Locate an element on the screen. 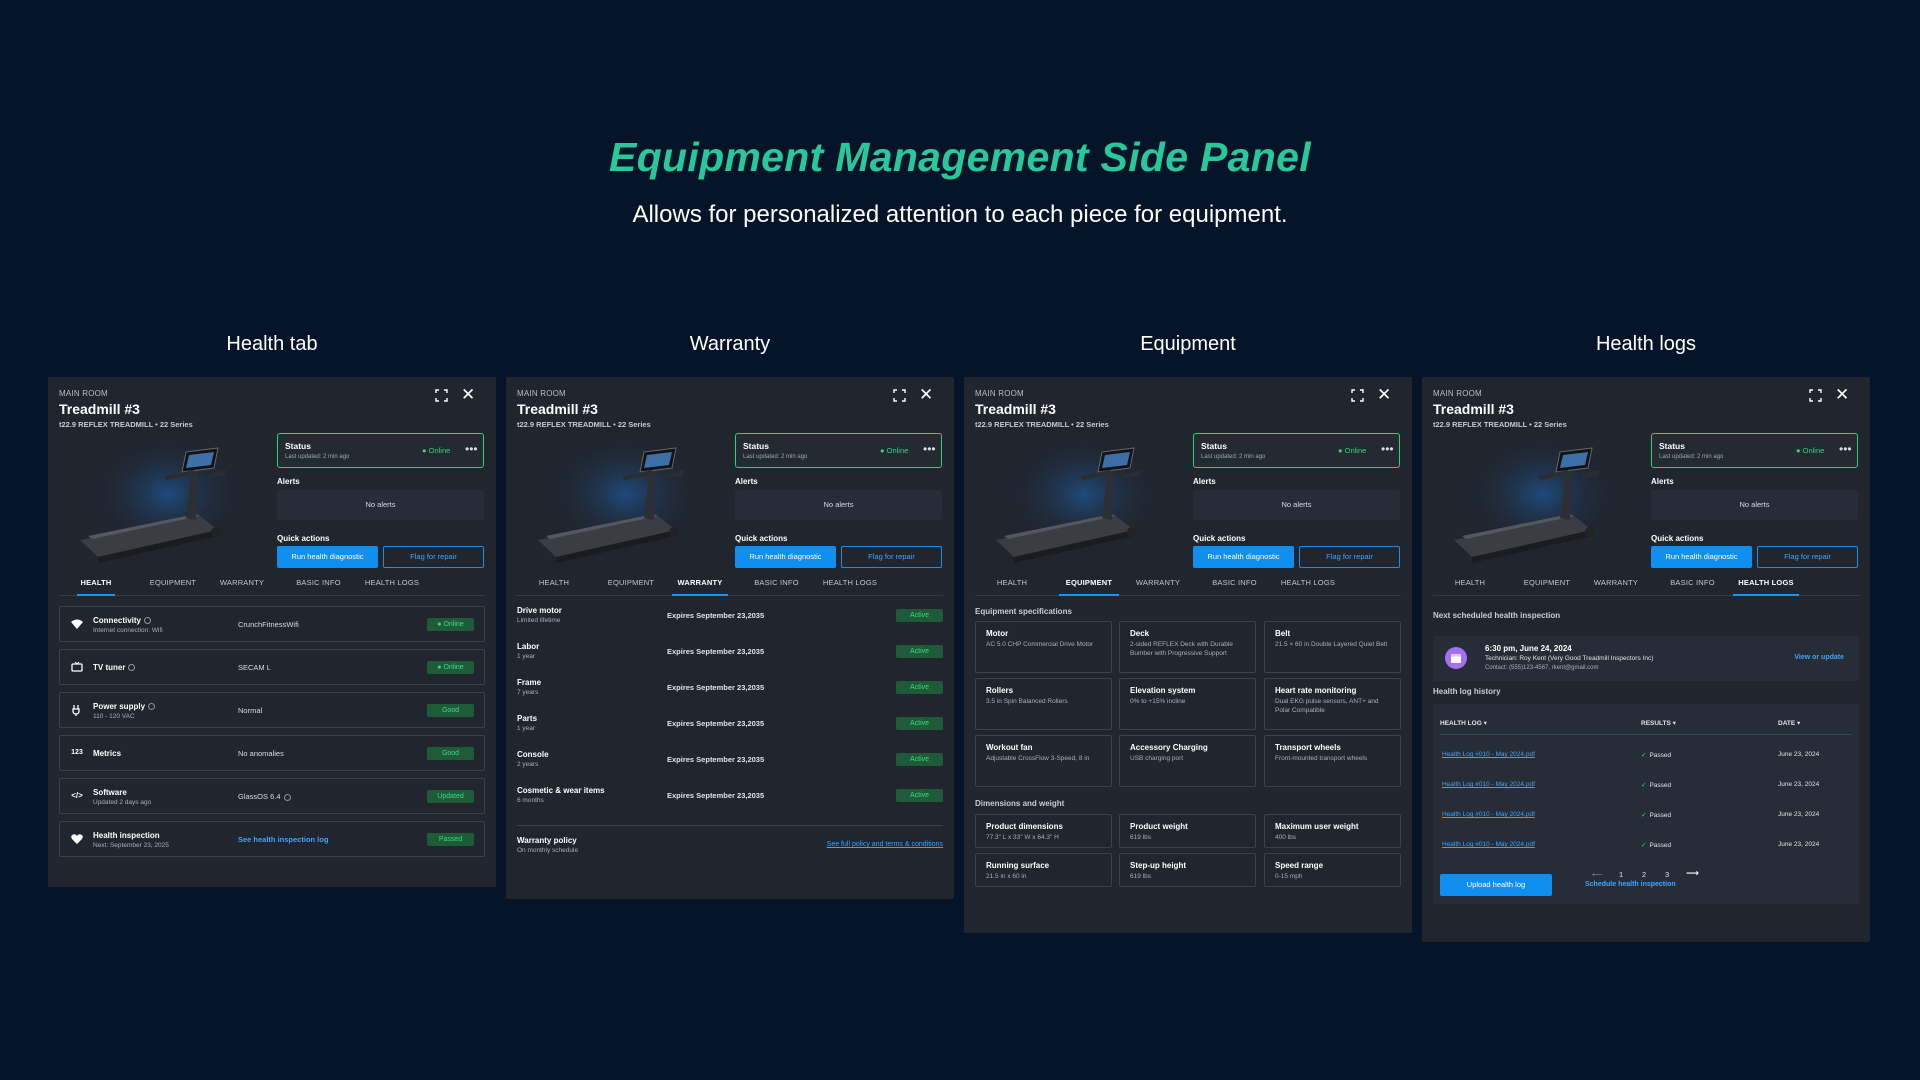 The height and width of the screenshot is (1080, 1920). page-1-button: 1 is located at coordinates (1621, 874).